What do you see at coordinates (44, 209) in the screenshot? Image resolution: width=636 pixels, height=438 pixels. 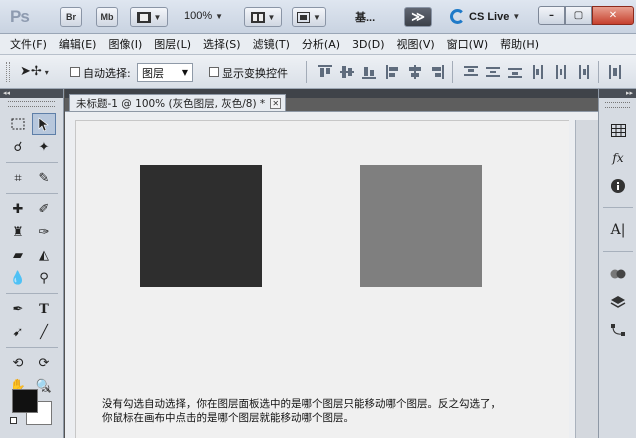 I see `brush-tool-icon: ✐` at bounding box center [44, 209].